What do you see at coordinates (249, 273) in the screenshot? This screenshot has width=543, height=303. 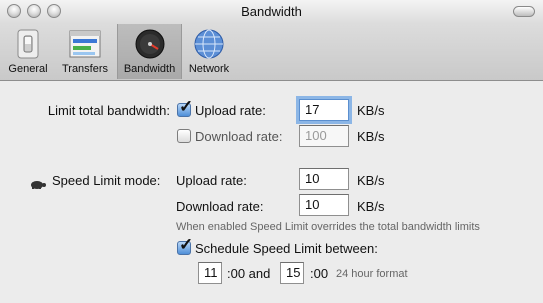 I see `schedule-from-suffix: :00 and` at bounding box center [249, 273].